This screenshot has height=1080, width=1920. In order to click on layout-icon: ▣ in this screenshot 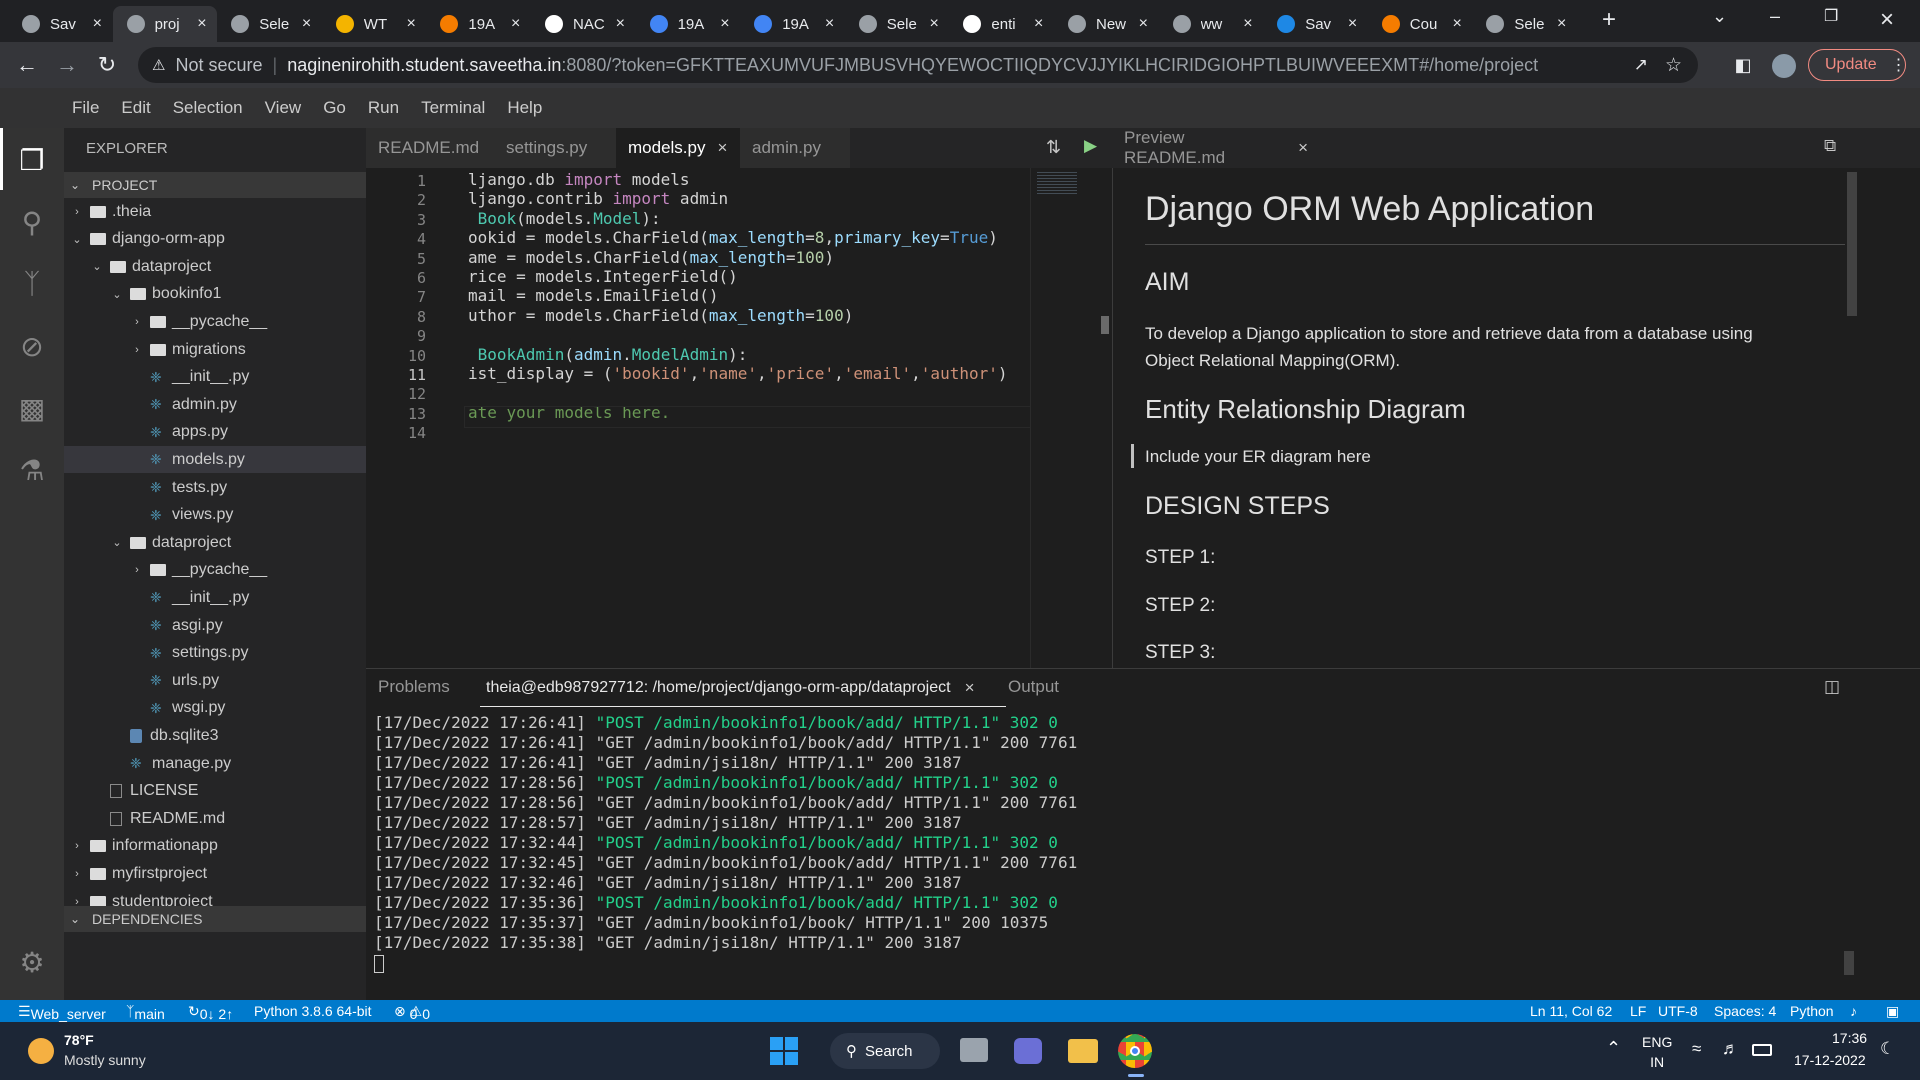, I will do `click(1892, 1011)`.